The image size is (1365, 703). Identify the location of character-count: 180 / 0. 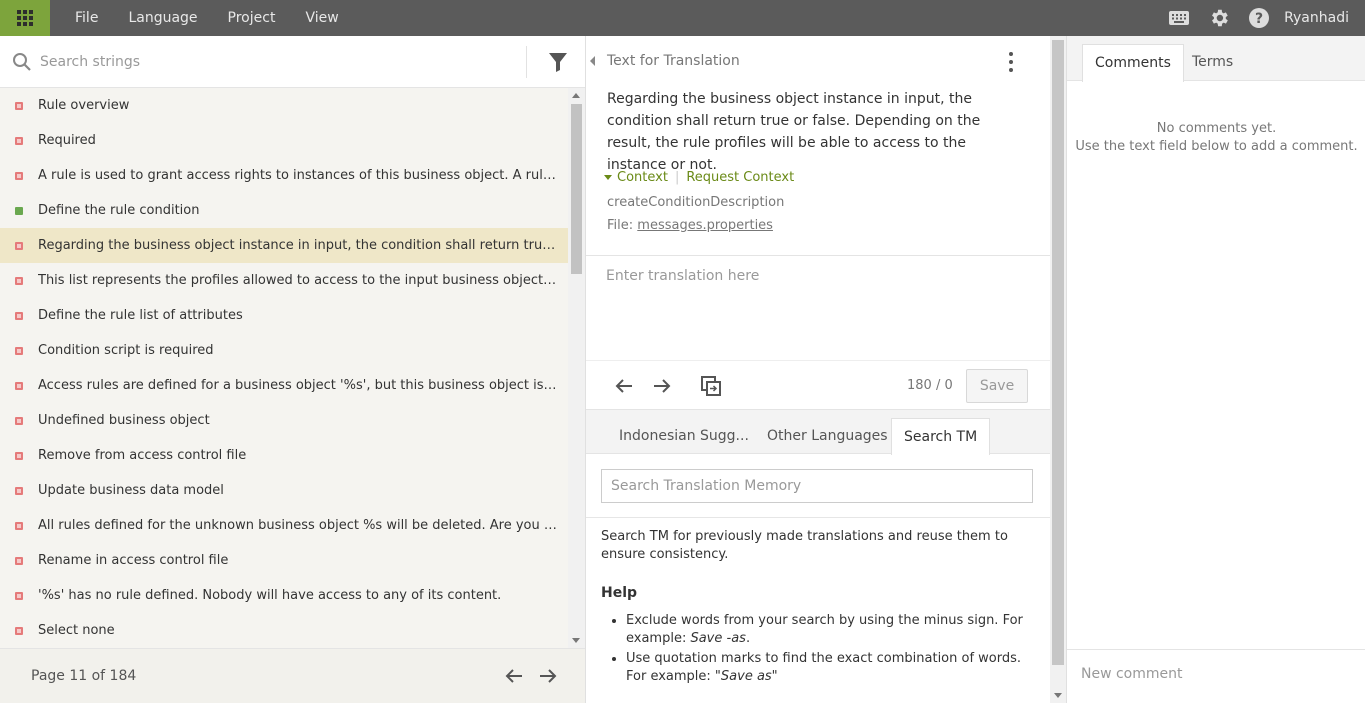
(930, 385).